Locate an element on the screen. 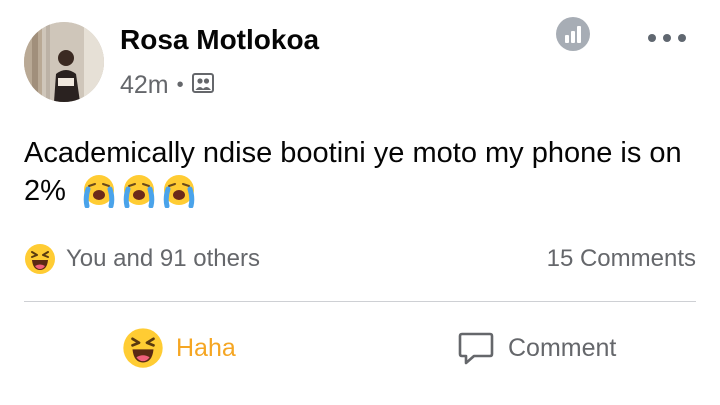  more-options-icon is located at coordinates (667, 38).